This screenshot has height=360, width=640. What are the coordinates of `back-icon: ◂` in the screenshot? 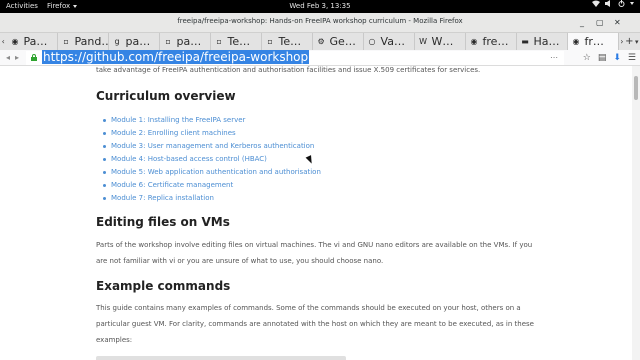 It's located at (8, 58).